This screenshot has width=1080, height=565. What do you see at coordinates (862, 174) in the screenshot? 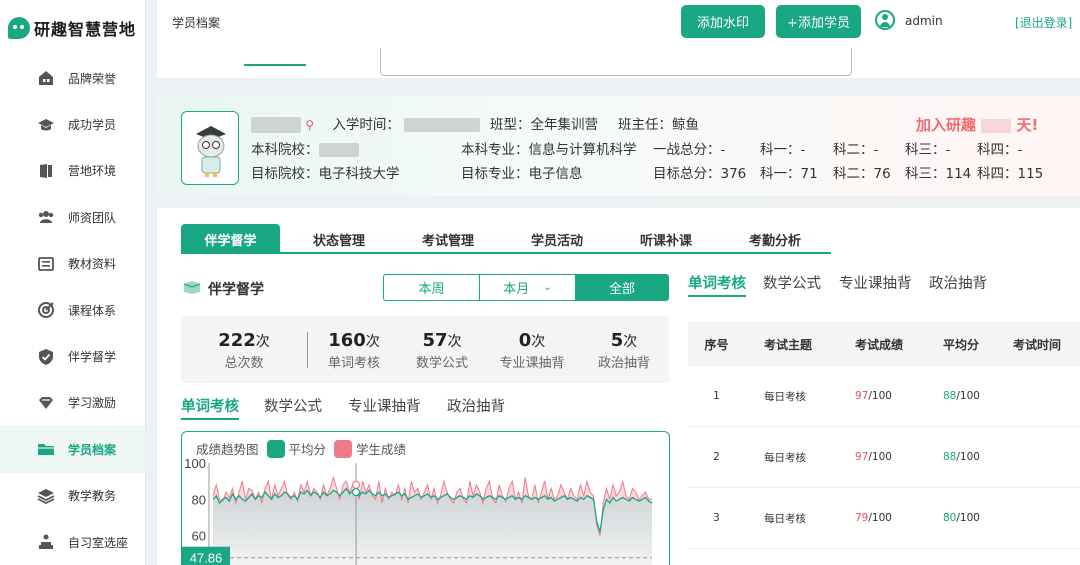
I see `target-s2: 科二：76` at bounding box center [862, 174].